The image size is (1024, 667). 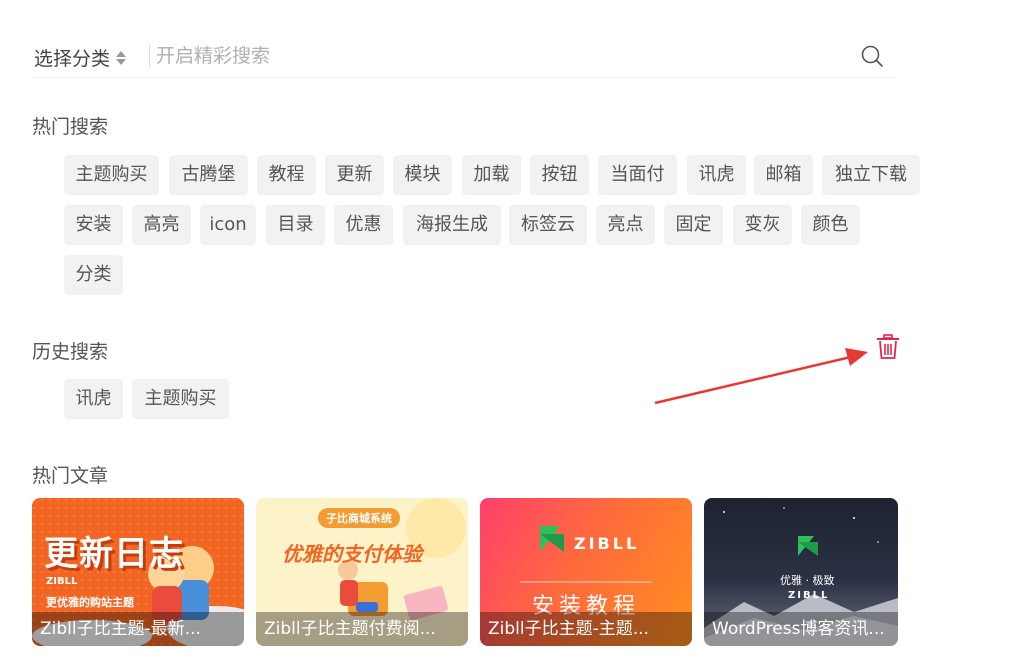 What do you see at coordinates (295, 225) in the screenshot?
I see `hot-tag: 目录` at bounding box center [295, 225].